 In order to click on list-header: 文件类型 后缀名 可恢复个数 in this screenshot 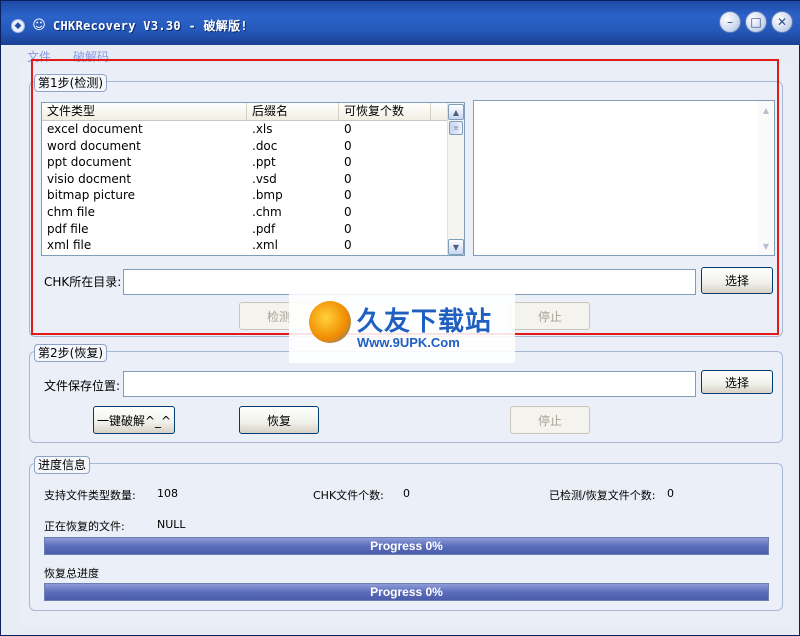, I will do `click(253, 112)`.